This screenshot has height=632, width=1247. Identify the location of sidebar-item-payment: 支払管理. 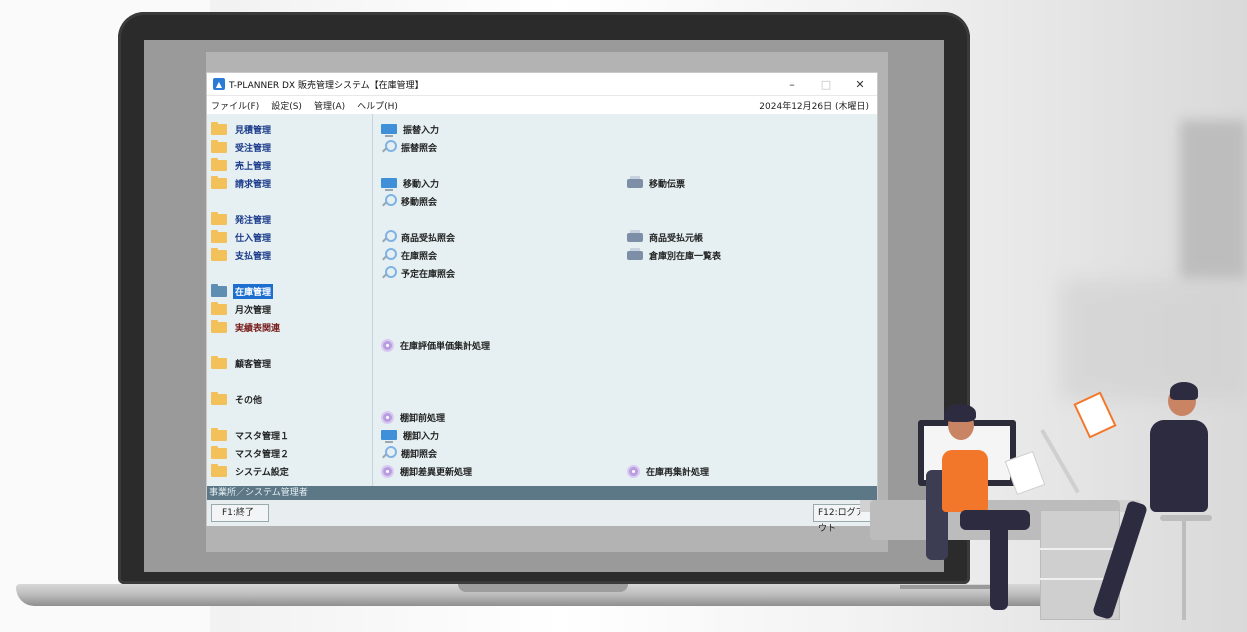
(242, 255).